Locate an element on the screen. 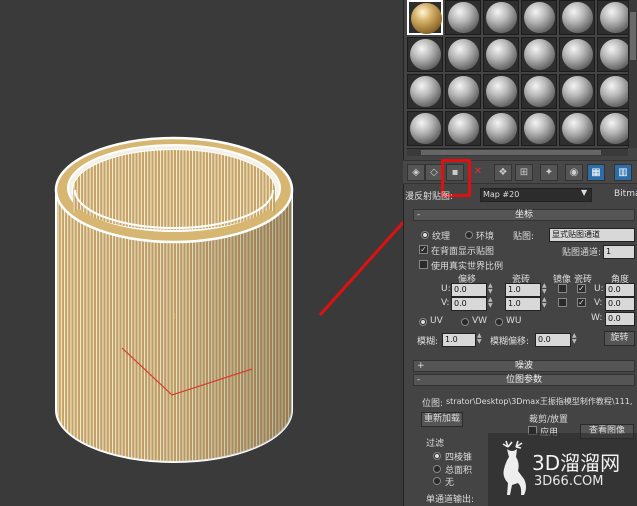  w-angle-label: W: is located at coordinates (597, 318).